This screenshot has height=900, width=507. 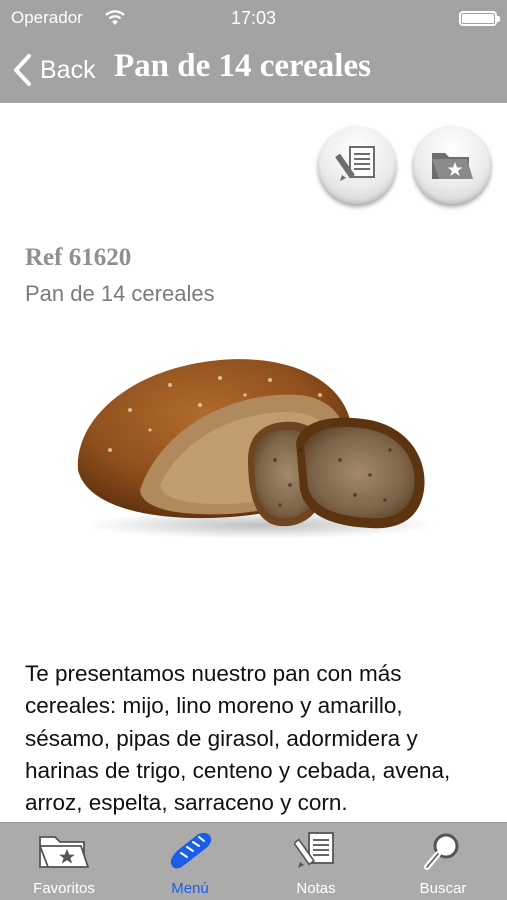 What do you see at coordinates (22, 70) in the screenshot?
I see `chevron-left-icon` at bounding box center [22, 70].